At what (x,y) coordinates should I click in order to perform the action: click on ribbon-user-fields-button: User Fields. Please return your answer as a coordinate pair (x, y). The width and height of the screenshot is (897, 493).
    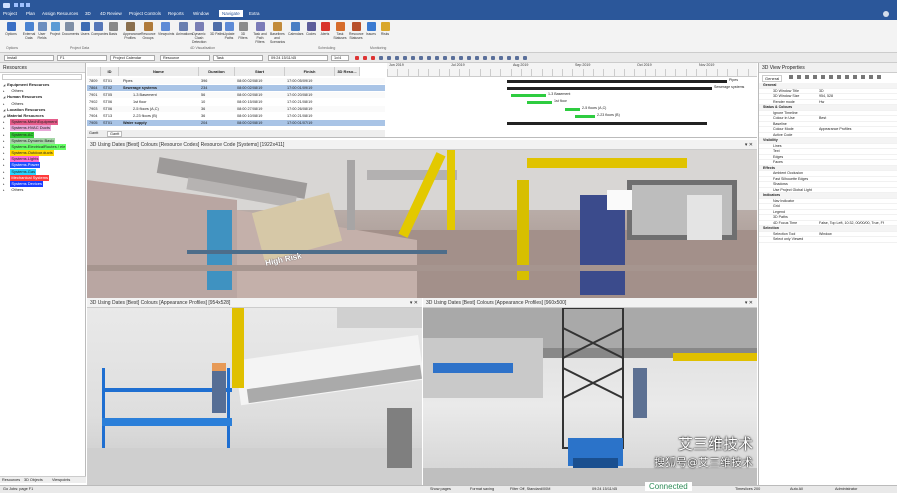
    Looking at the image, I should click on (42, 31).